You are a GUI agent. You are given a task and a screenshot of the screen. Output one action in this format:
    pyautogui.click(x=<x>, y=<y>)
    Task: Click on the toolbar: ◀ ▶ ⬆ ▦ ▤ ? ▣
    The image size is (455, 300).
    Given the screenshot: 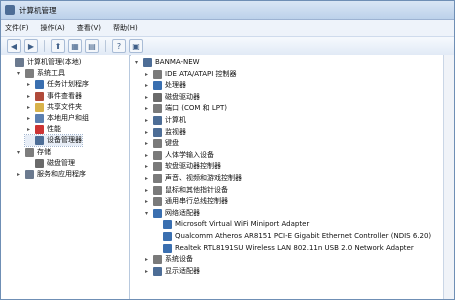 What is the action you would take?
    pyautogui.click(x=227, y=46)
    